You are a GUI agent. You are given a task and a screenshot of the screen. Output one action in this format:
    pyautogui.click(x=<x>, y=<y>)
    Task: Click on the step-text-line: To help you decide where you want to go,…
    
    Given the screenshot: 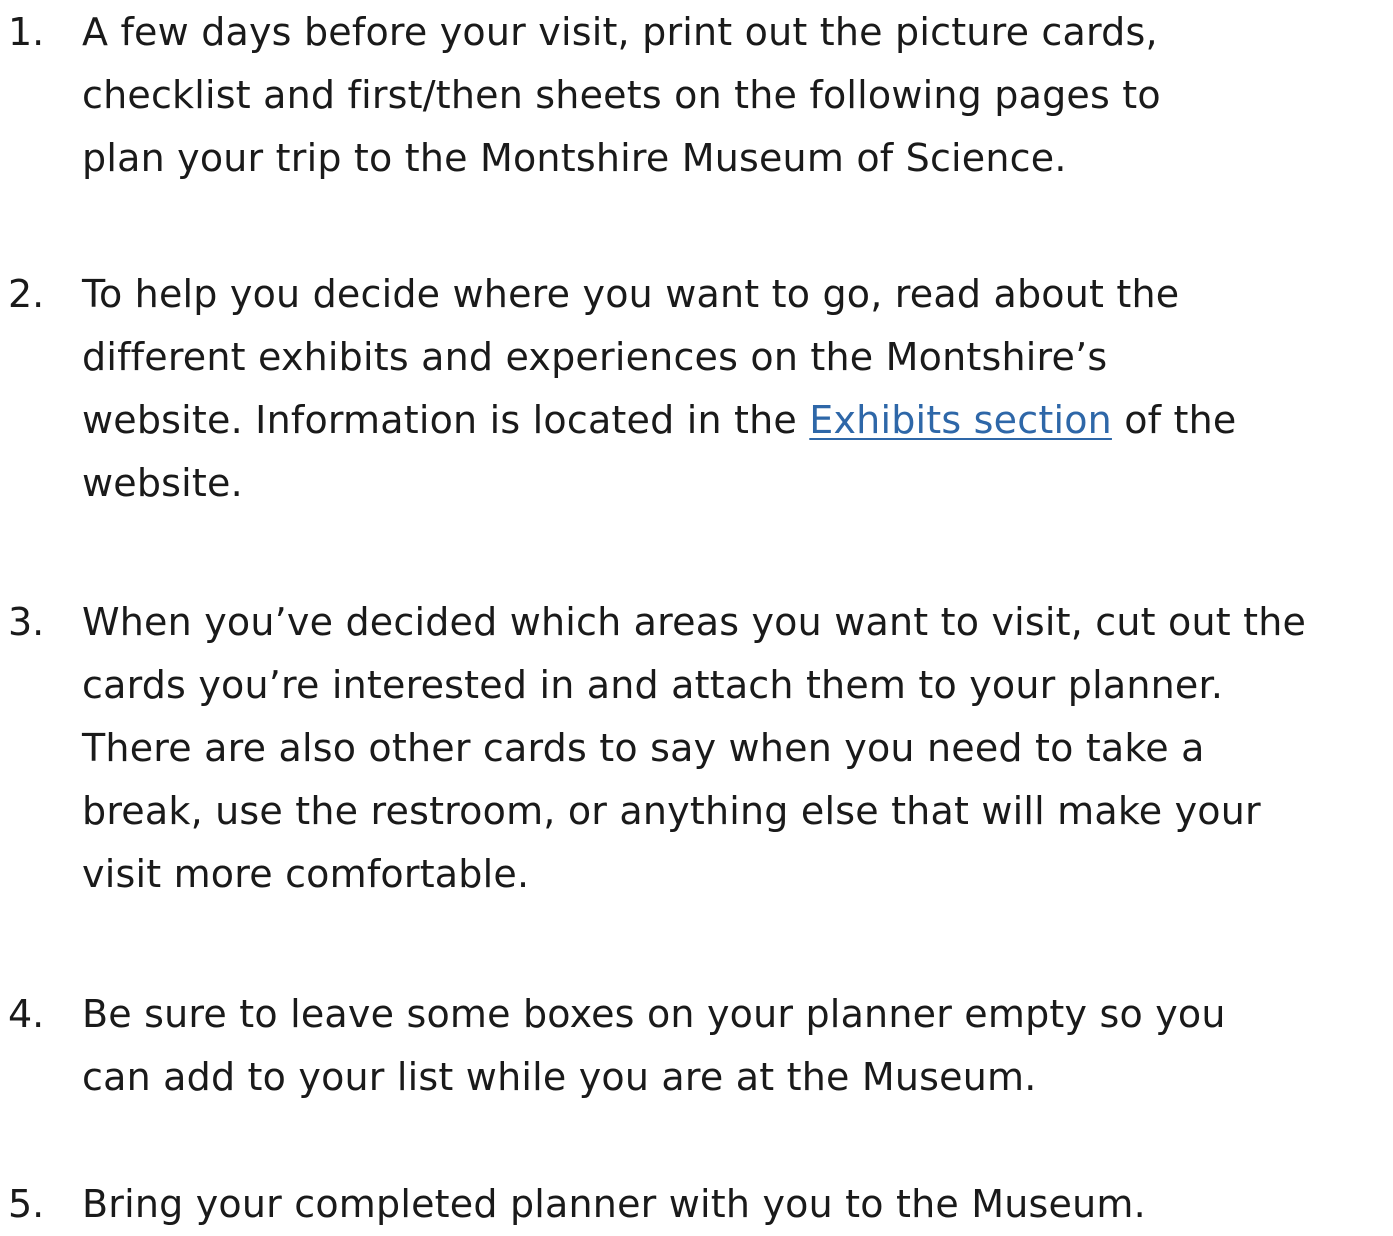 What is the action you would take?
    pyautogui.click(x=631, y=294)
    